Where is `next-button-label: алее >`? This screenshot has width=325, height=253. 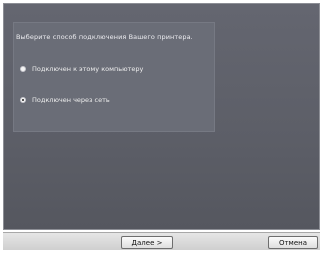 next-button-label: алее > is located at coordinates (150, 242).